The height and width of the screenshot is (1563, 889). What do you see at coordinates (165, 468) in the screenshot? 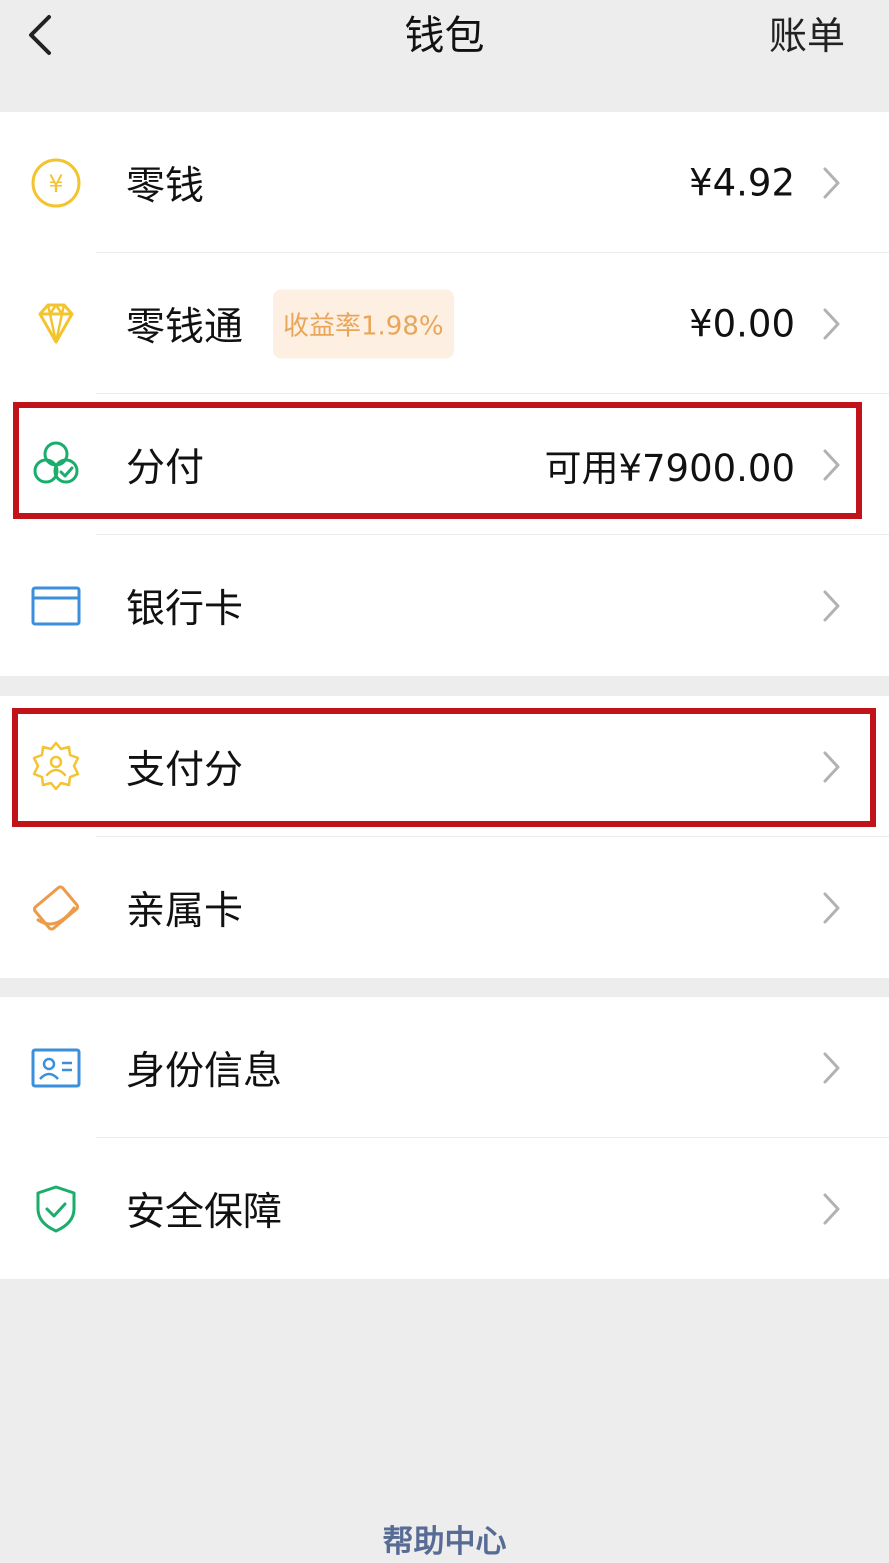
I see `row-label: 分付` at bounding box center [165, 468].